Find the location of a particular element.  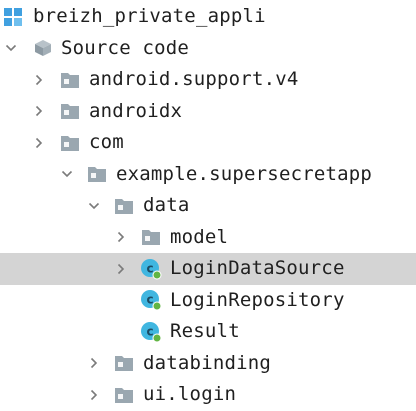

tree-row-source-code: Source code is located at coordinates (208, 49).